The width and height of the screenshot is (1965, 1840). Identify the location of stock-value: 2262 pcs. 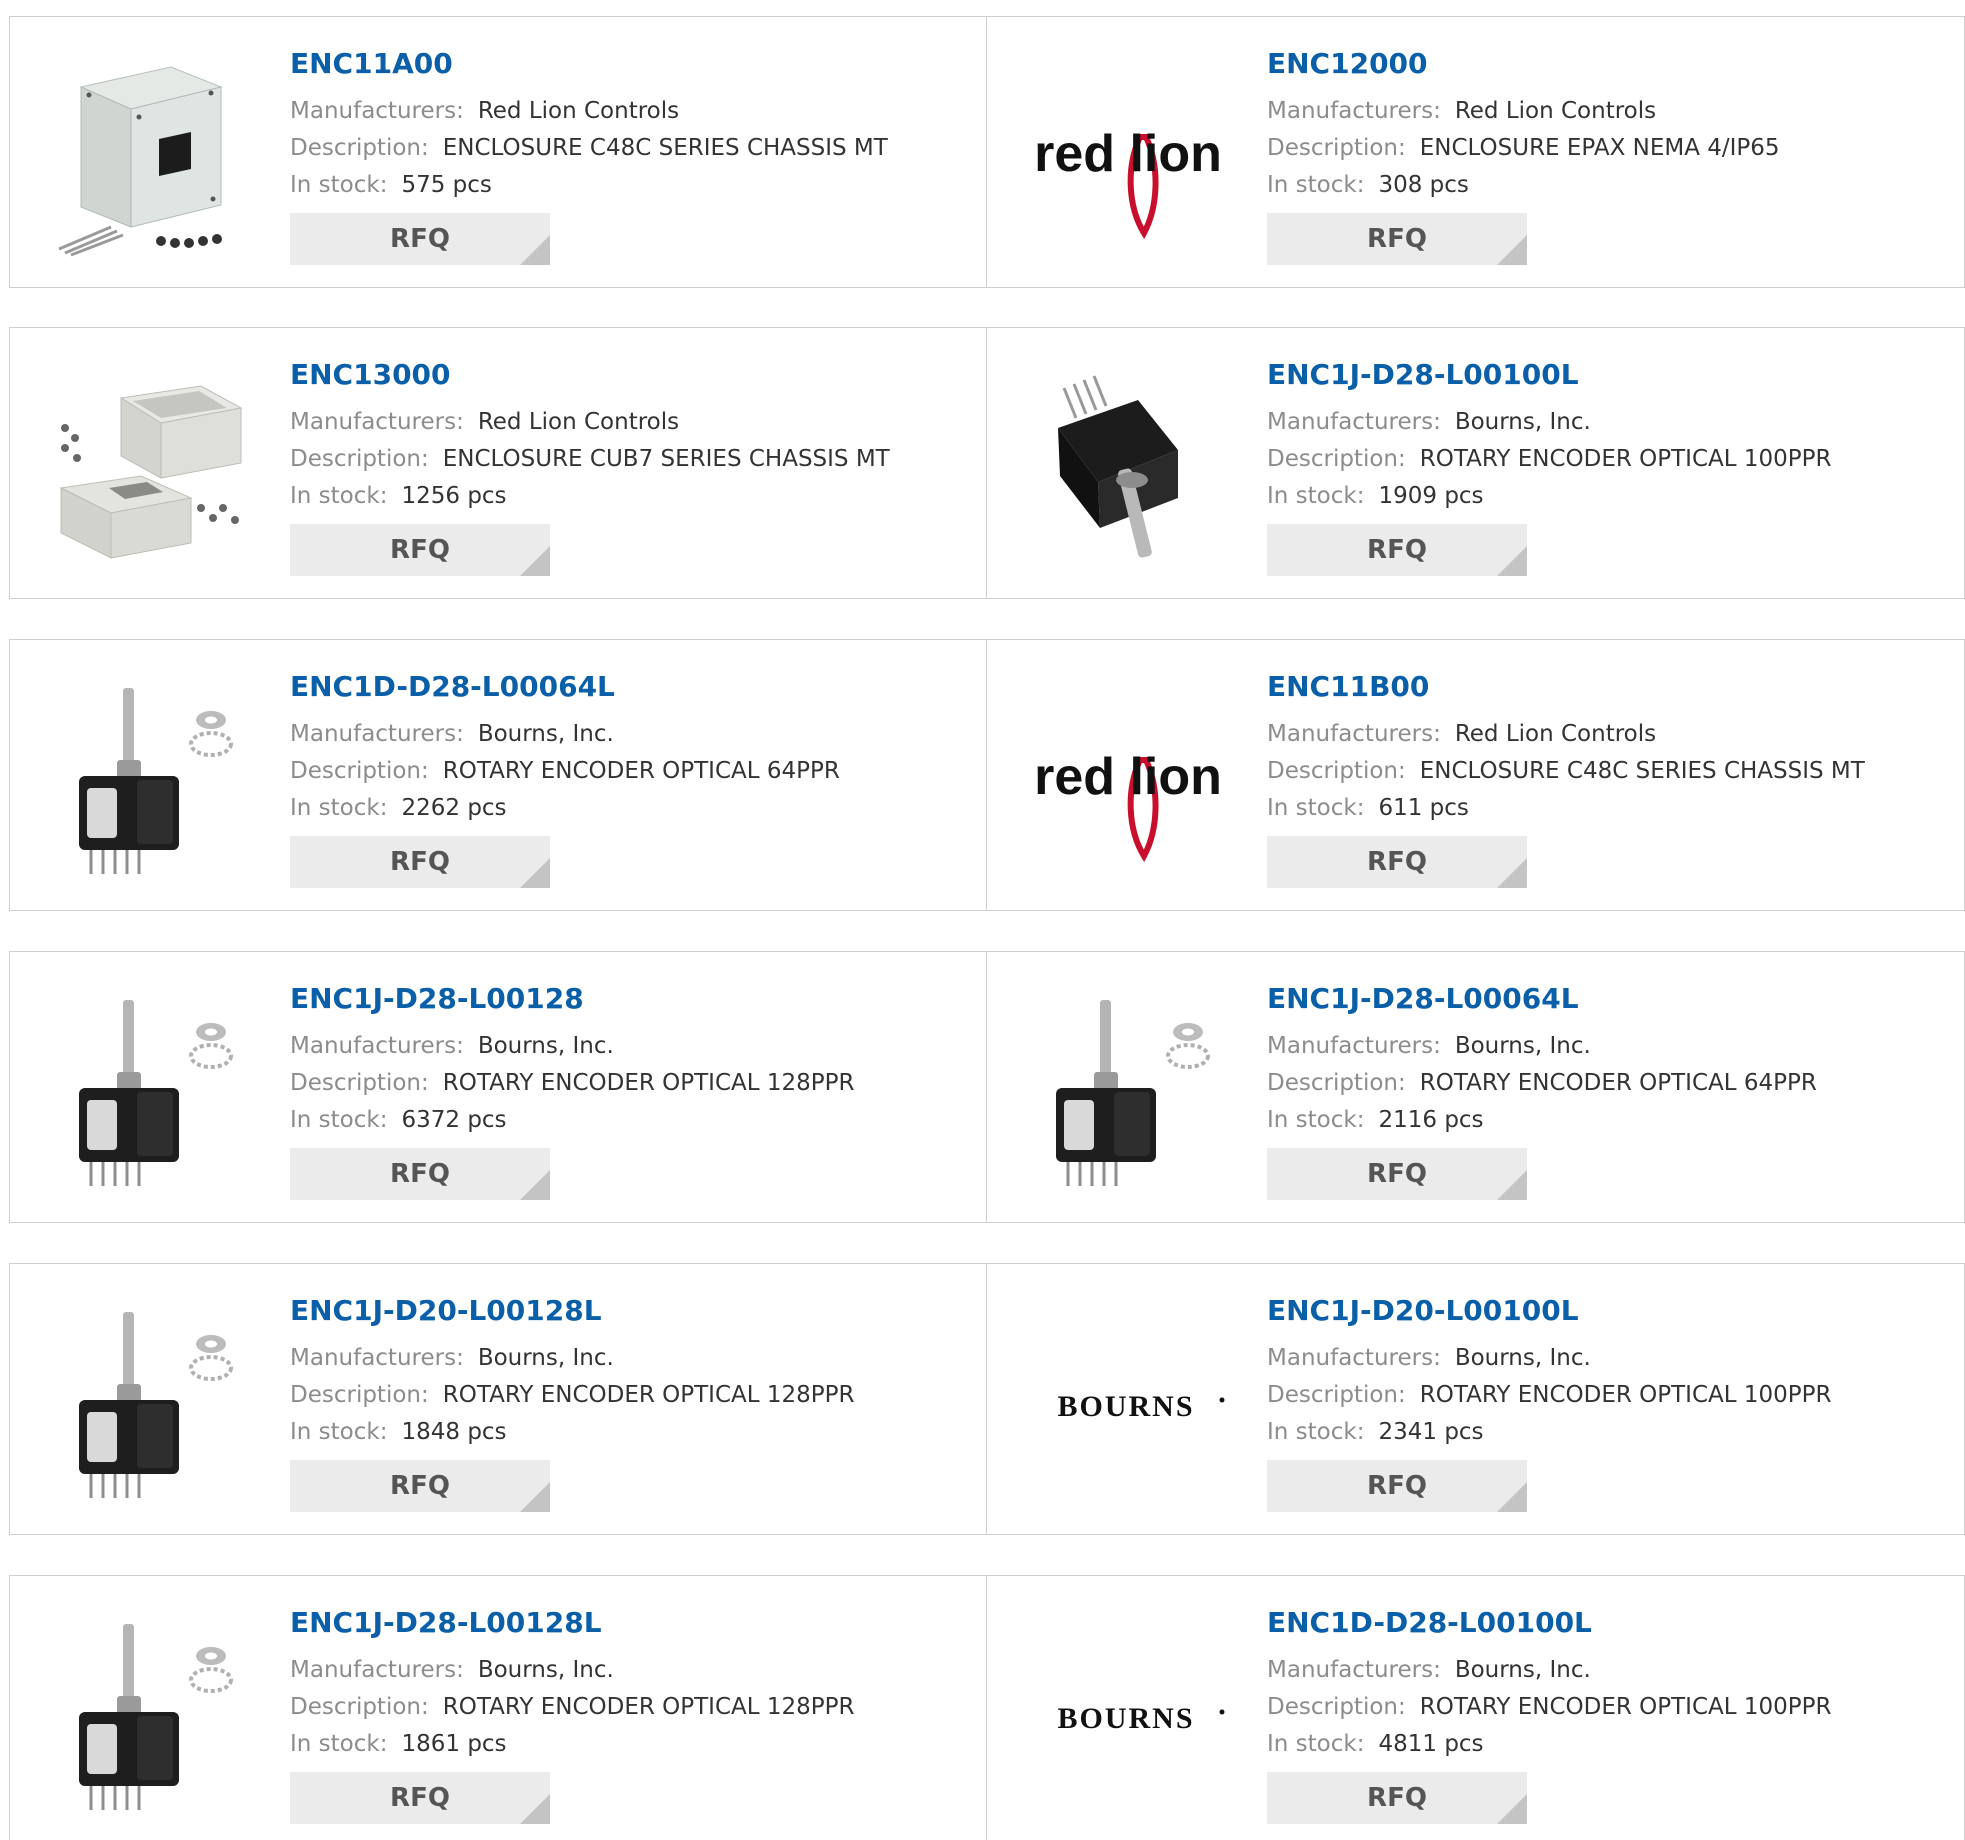
(454, 808).